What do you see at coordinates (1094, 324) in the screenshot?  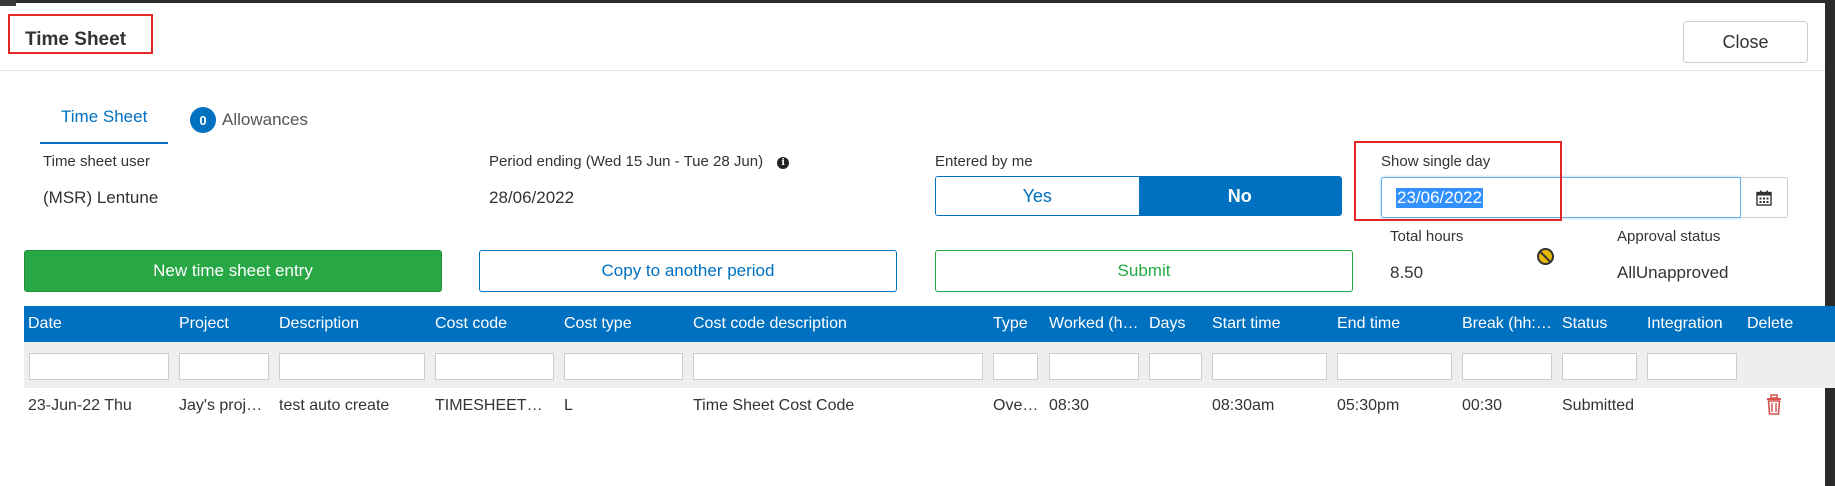 I see `col-worked: Worked (hh:mm)` at bounding box center [1094, 324].